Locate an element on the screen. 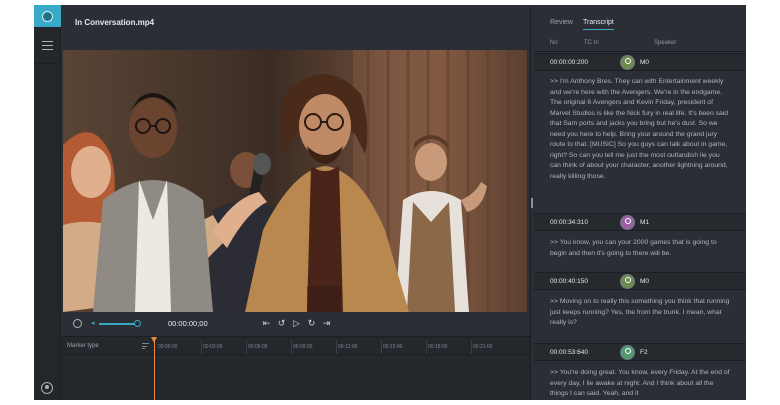 This screenshot has height=405, width=780. transcript-entry-header: 00:00:40:150 M0 is located at coordinates (640, 281).